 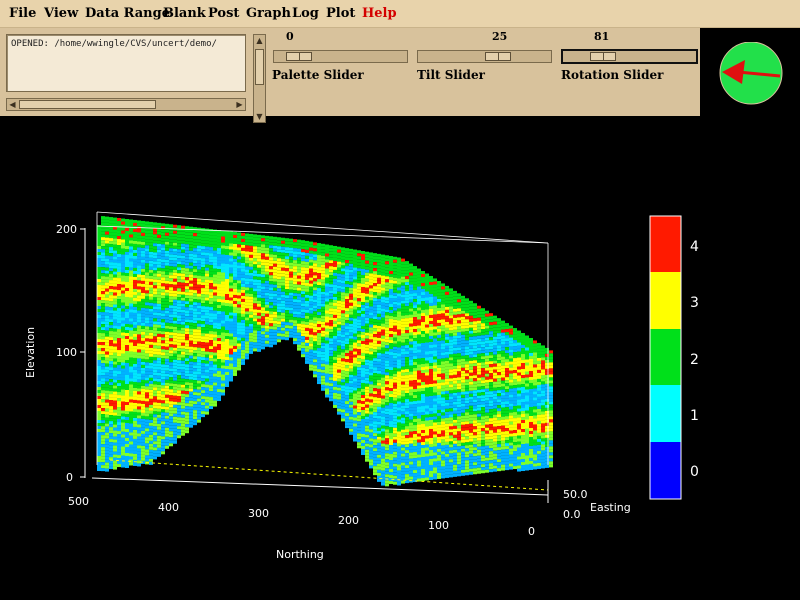 I want to click on horizontal-scroll-thumb, so click(x=87, y=104).